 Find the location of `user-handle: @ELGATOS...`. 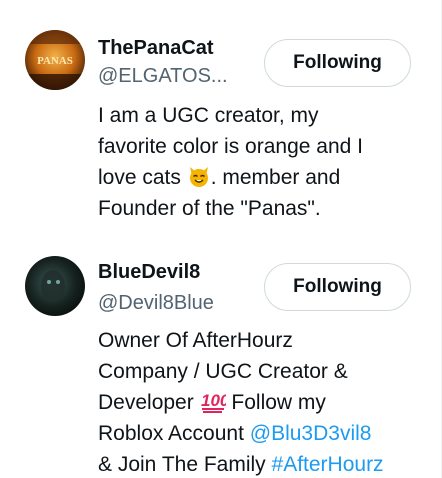

user-handle: @ELGATOS... is located at coordinates (168, 76).